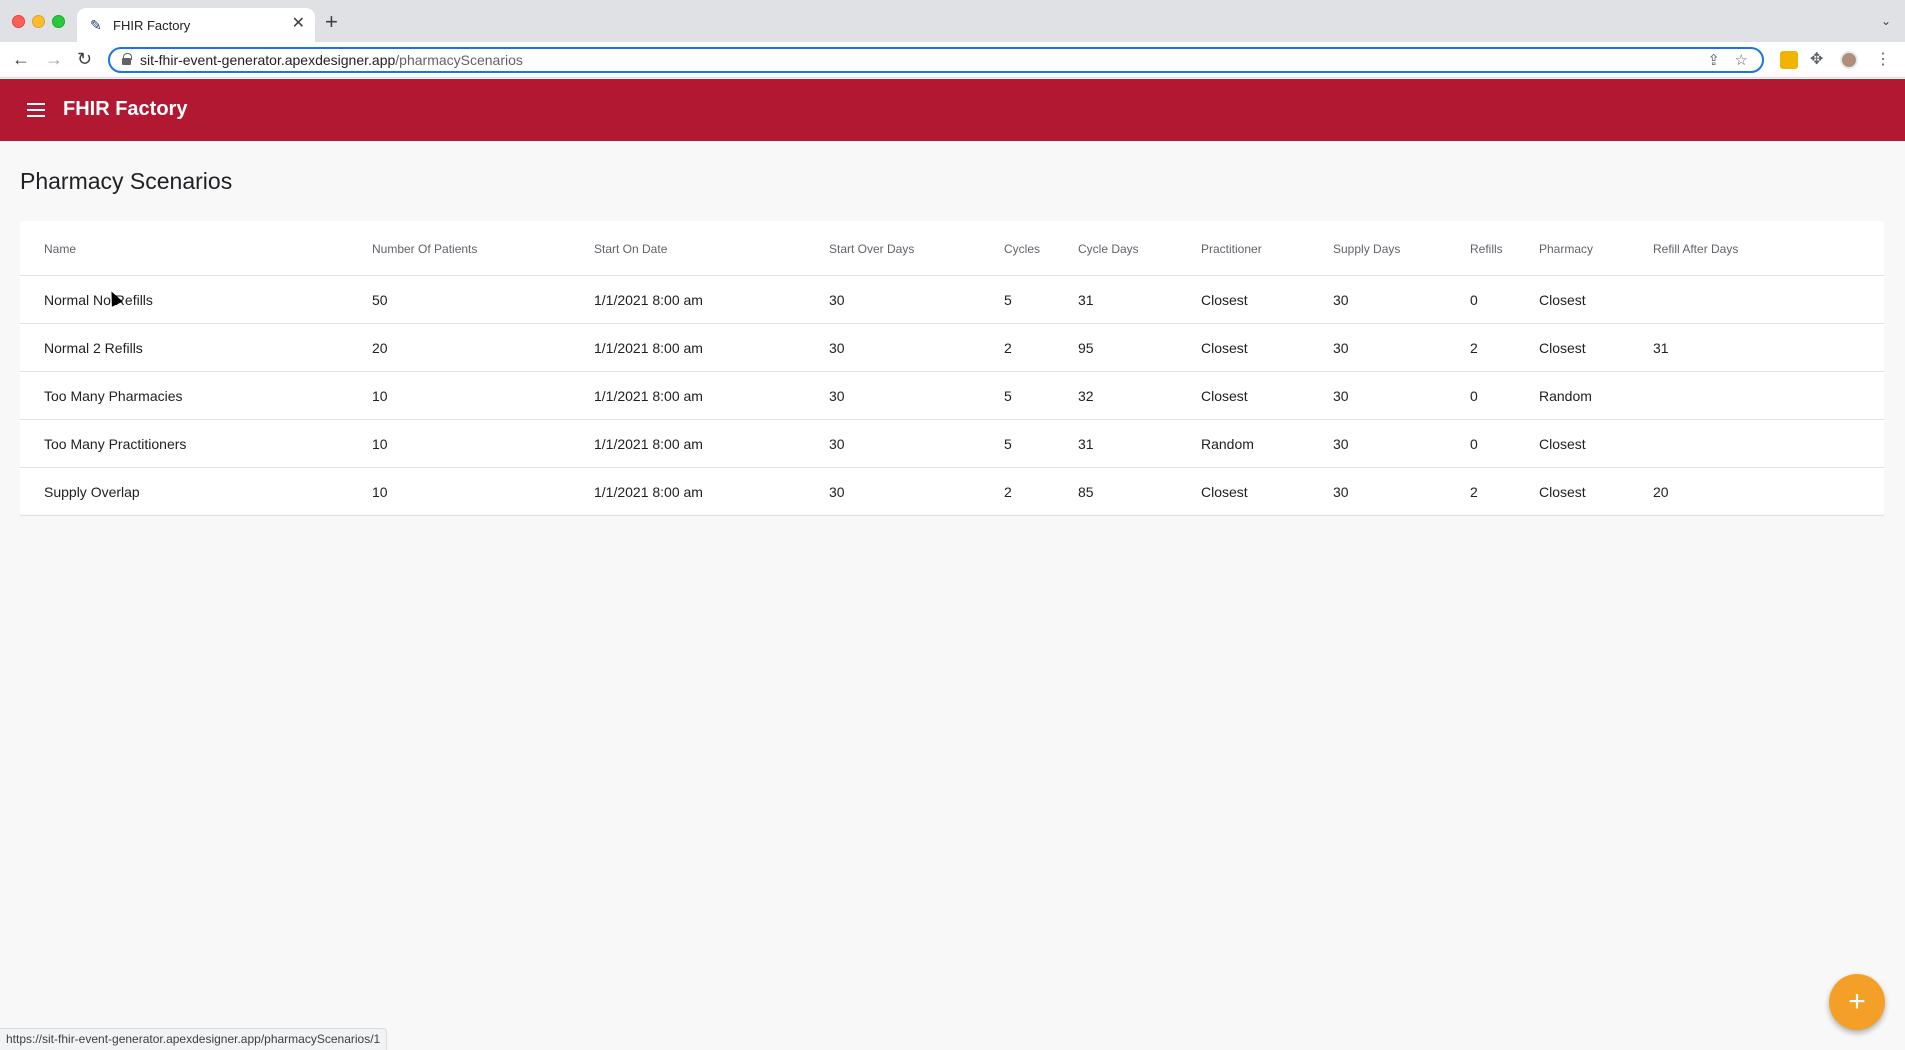 The height and width of the screenshot is (1050, 1905). I want to click on page-title: Pharmacy Scenarios, so click(126, 181).